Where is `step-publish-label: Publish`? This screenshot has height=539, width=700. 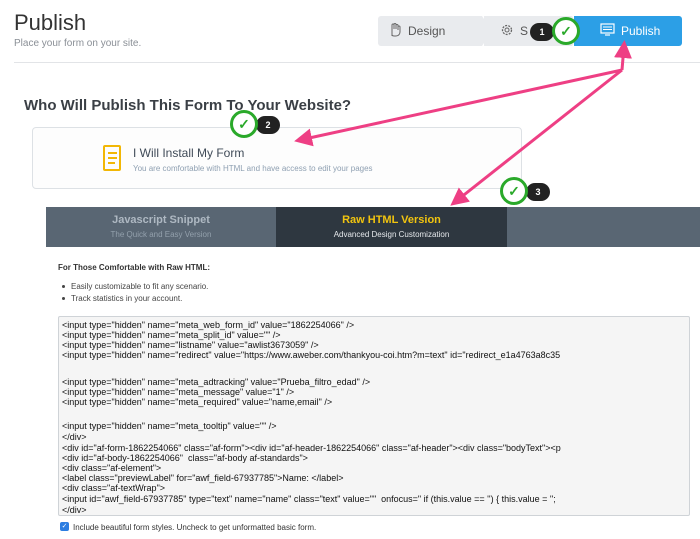 step-publish-label: Publish is located at coordinates (641, 31).